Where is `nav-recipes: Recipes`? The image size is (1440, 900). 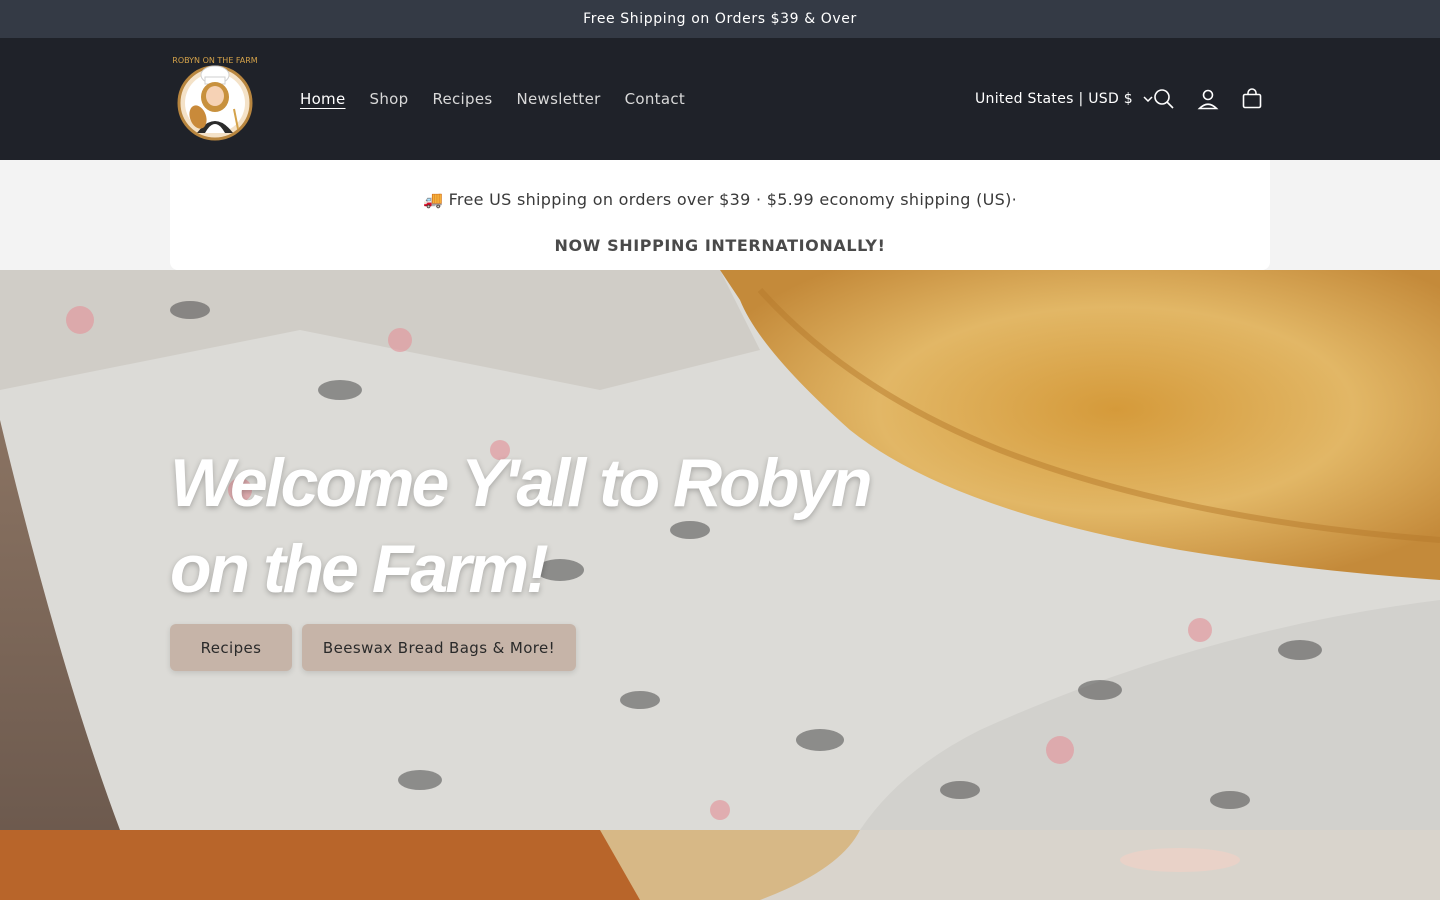
nav-recipes: Recipes is located at coordinates (462, 99).